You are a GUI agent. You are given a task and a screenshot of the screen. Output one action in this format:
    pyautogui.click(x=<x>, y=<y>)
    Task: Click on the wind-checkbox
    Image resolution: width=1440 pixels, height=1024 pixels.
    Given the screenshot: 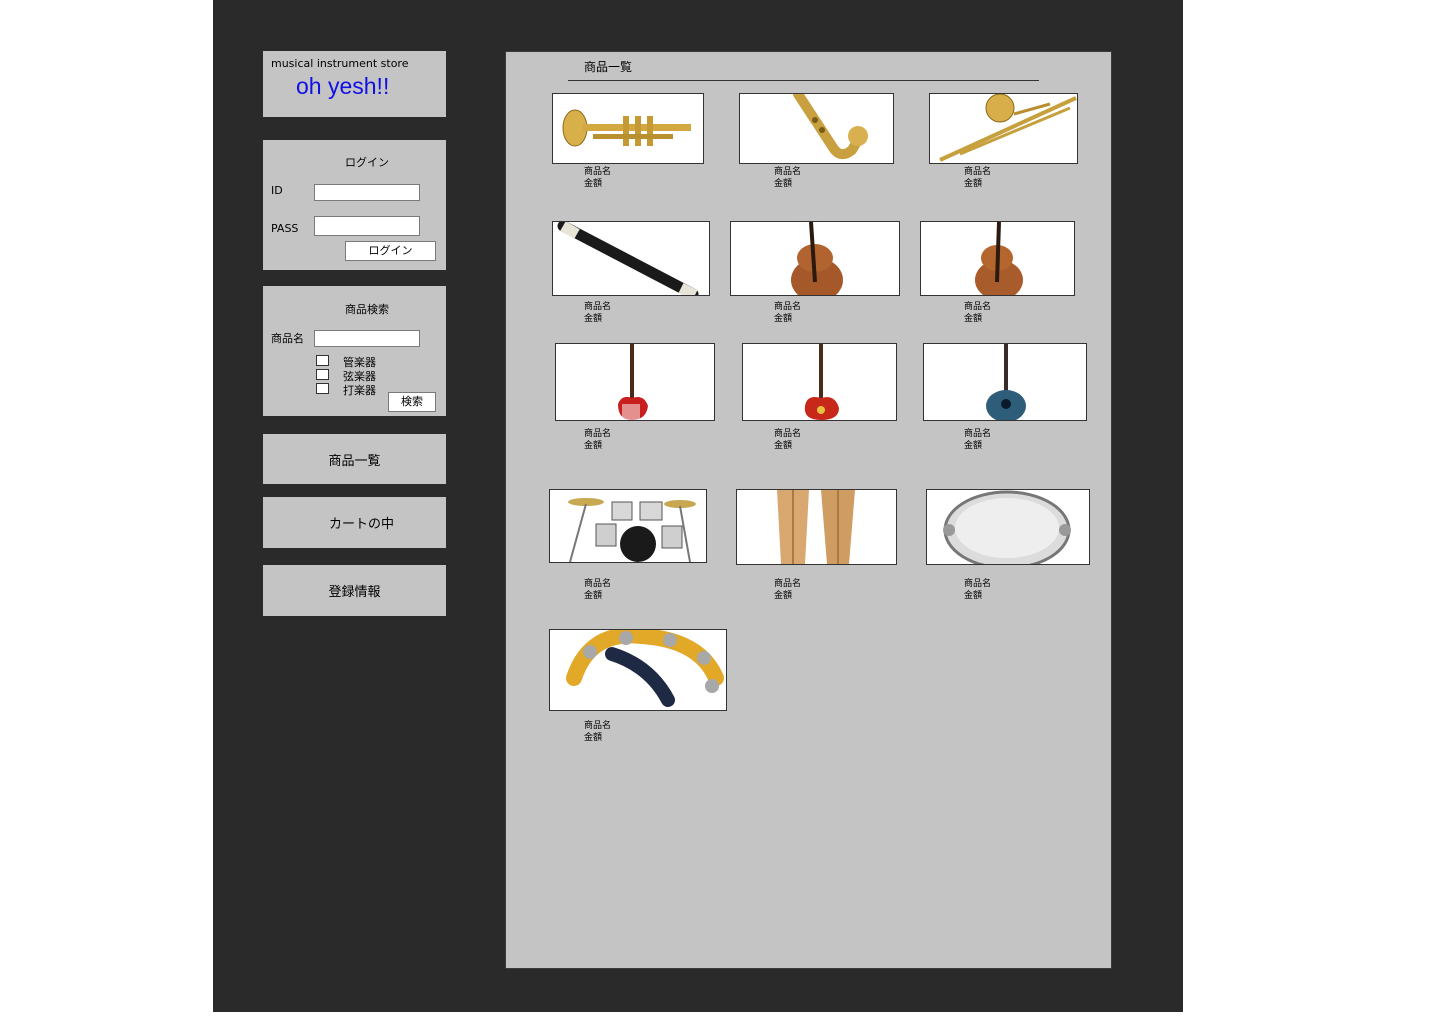 What is the action you would take?
    pyautogui.click(x=322, y=360)
    